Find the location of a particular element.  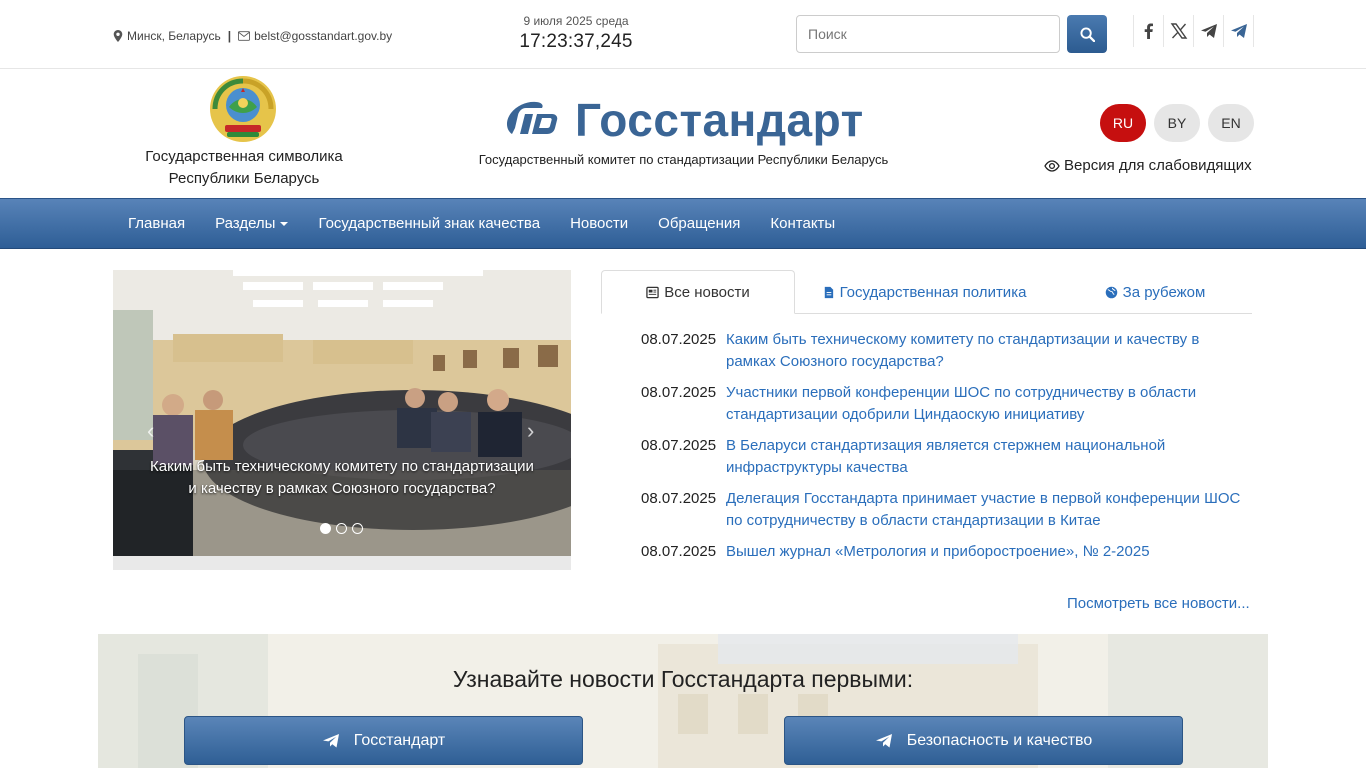

envelope-icon is located at coordinates (244, 36).